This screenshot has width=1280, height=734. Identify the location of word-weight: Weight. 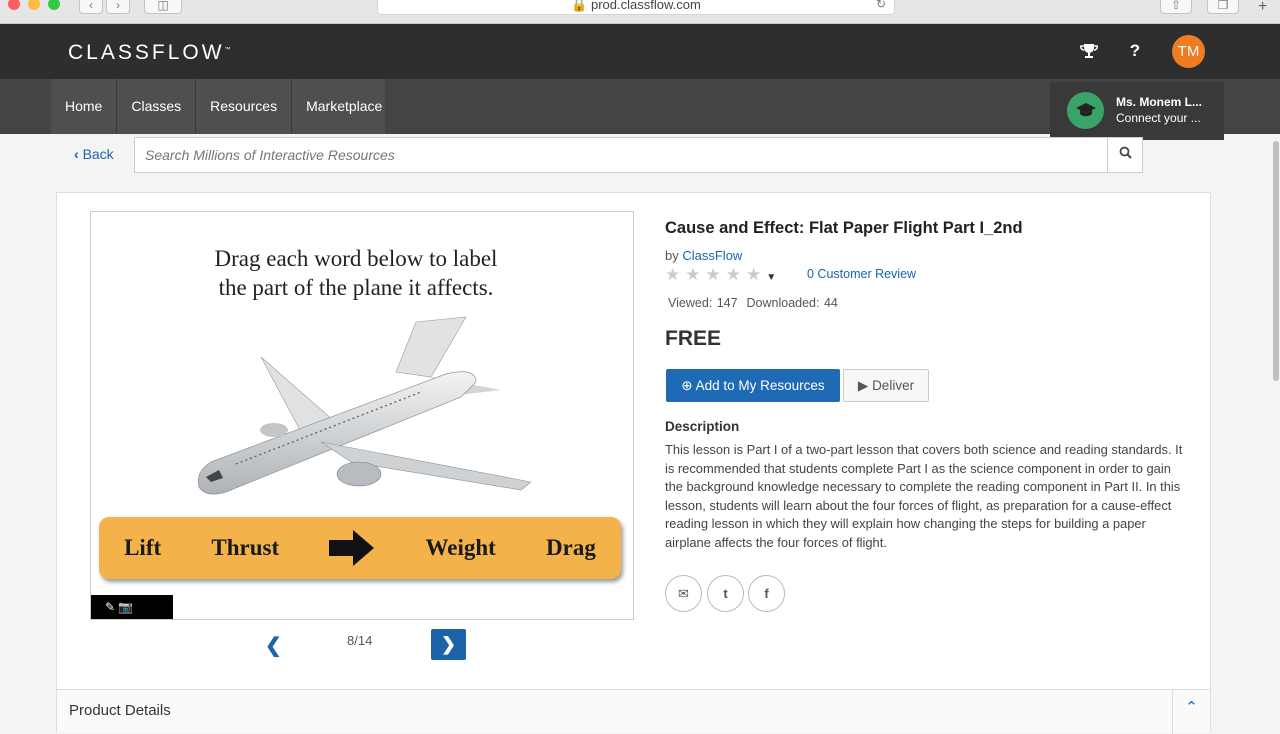
(461, 548).